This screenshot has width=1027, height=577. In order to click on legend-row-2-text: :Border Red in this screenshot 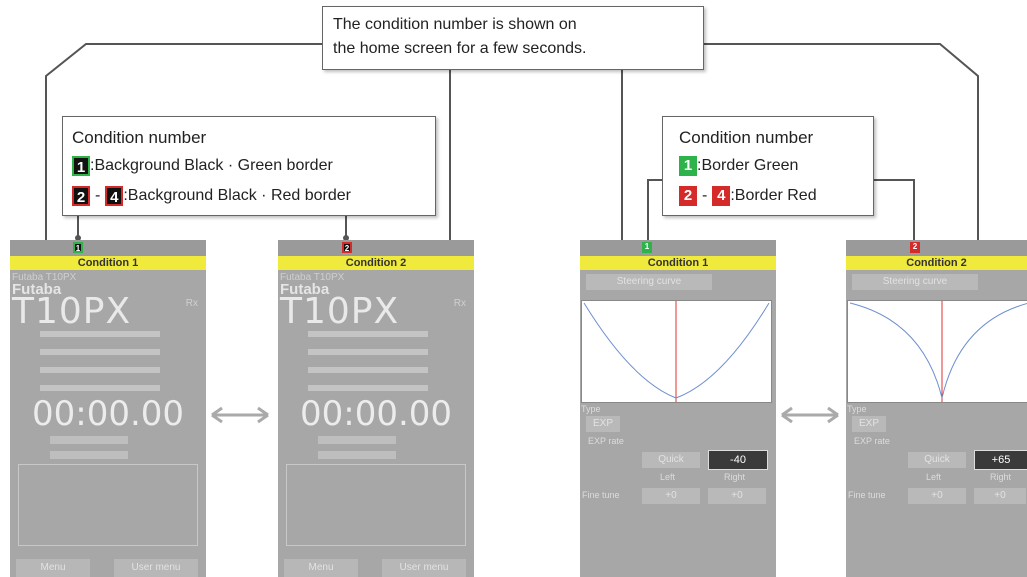, I will do `click(773, 195)`.